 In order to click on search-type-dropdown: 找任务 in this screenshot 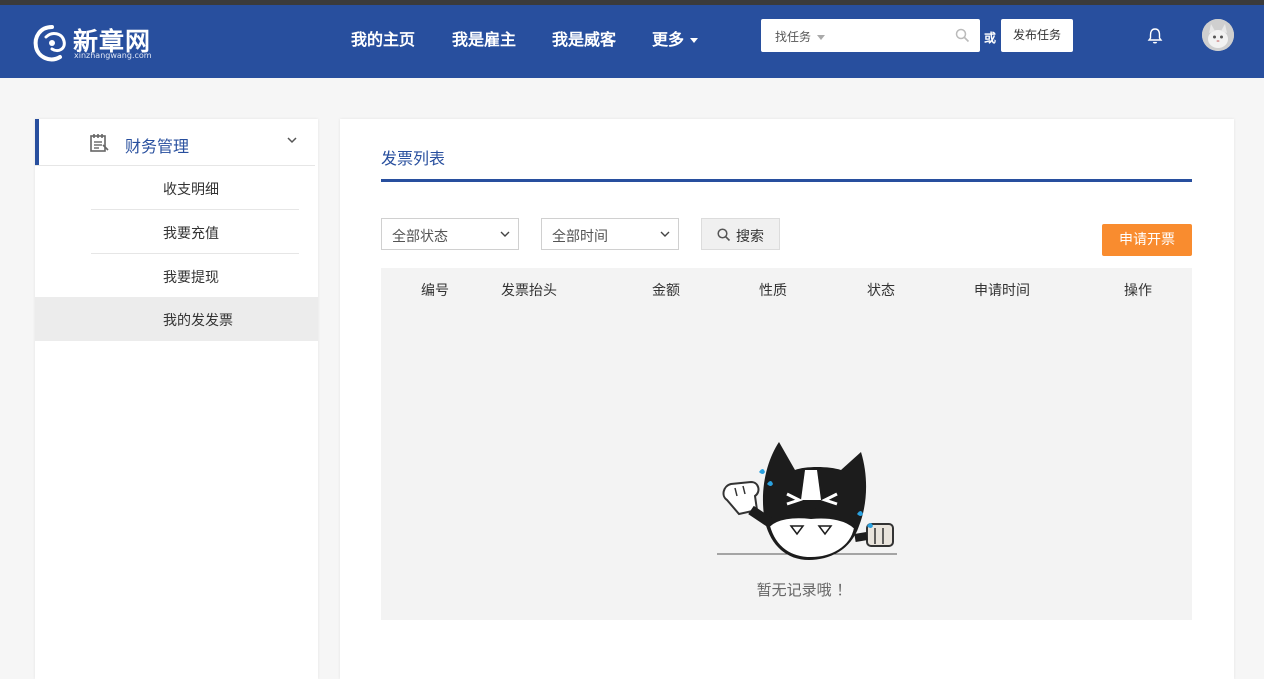, I will do `click(800, 36)`.